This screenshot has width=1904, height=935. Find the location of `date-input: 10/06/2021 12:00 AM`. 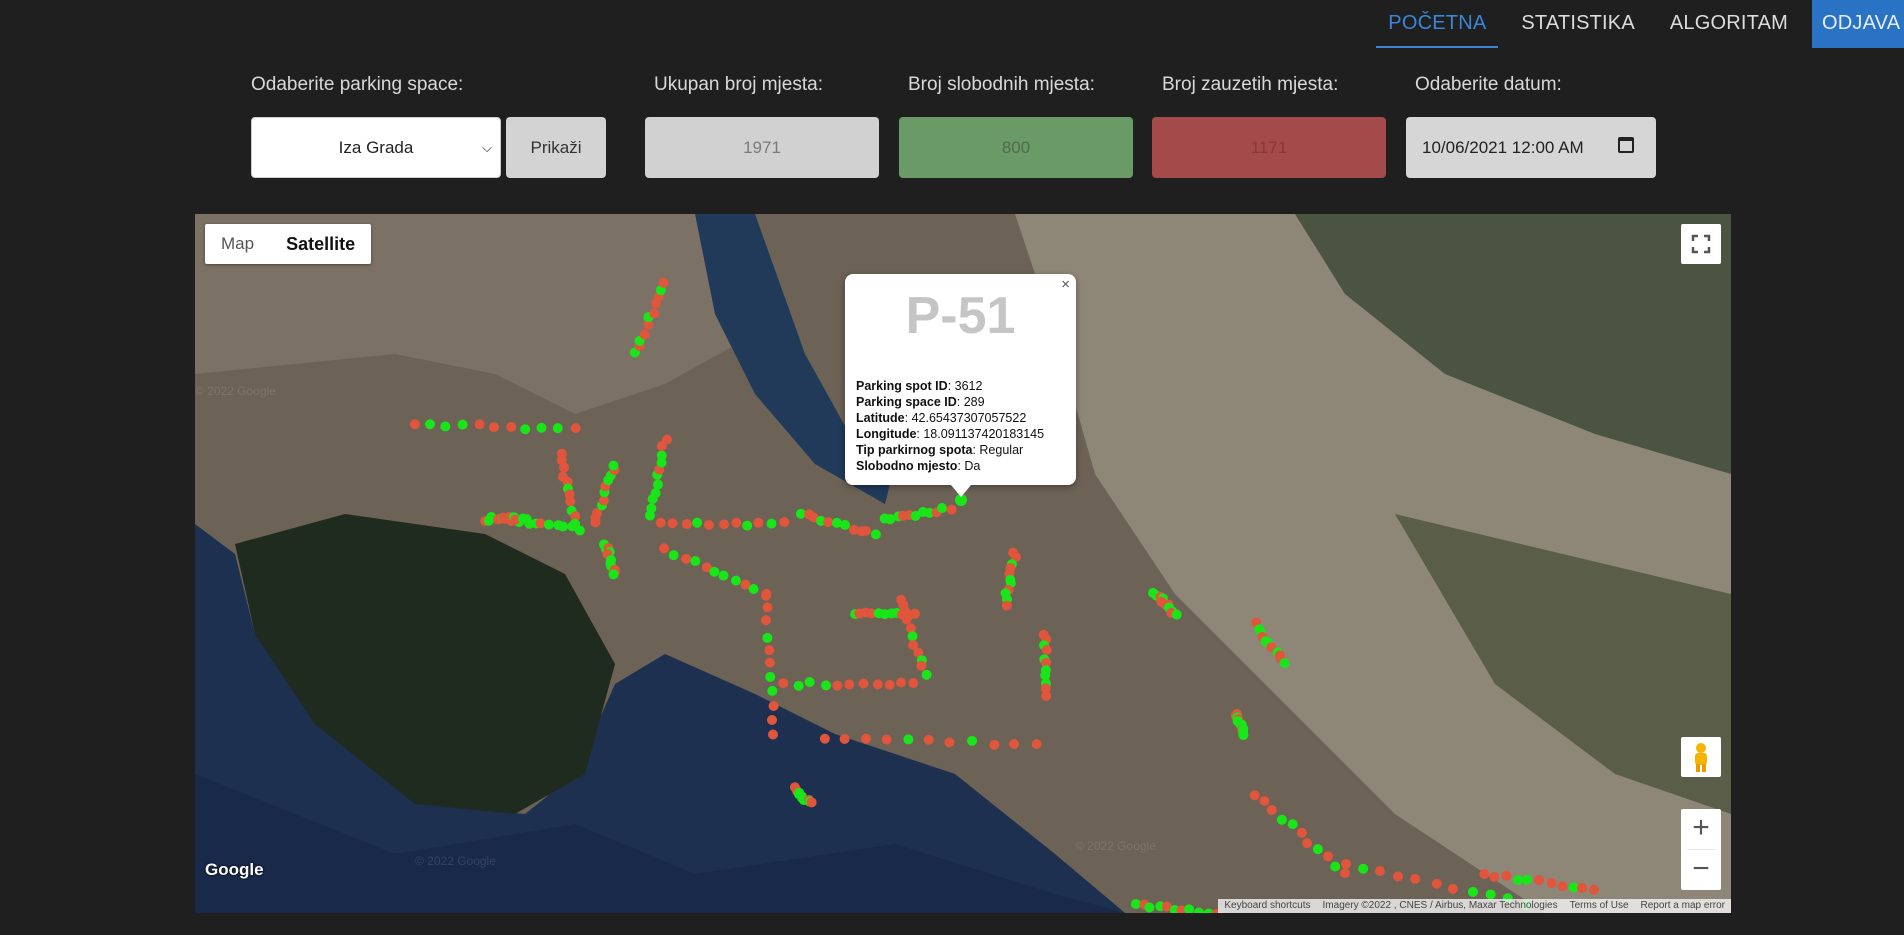

date-input: 10/06/2021 12:00 AM is located at coordinates (1531, 147).